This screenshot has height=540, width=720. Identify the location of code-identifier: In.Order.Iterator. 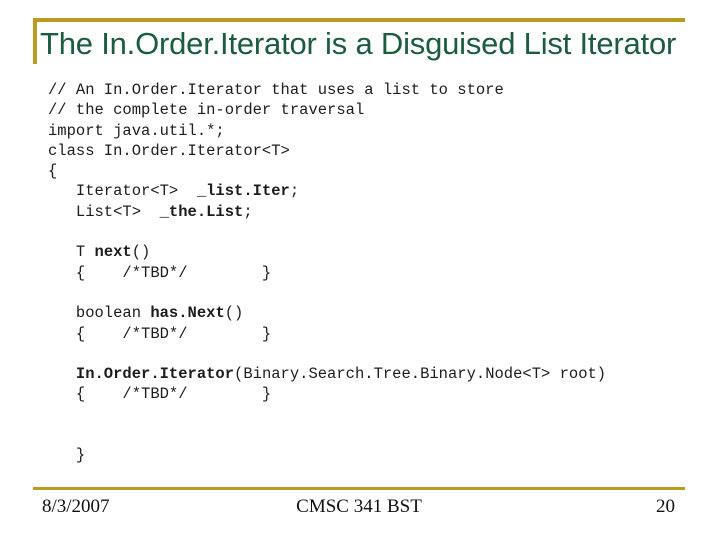
(155, 374).